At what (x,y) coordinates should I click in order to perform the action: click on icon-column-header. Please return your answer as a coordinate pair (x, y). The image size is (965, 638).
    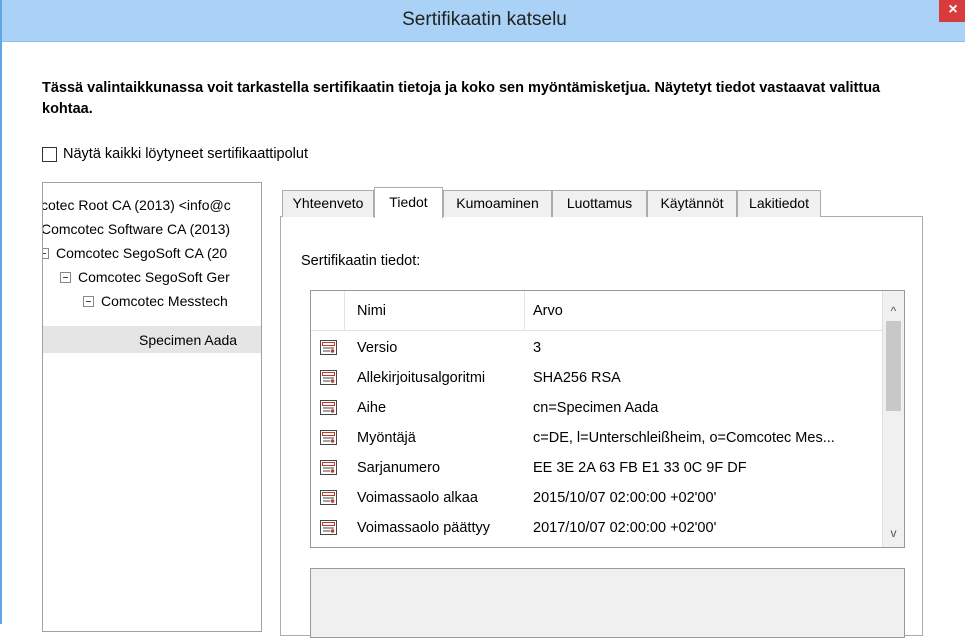
    Looking at the image, I should click on (328, 311).